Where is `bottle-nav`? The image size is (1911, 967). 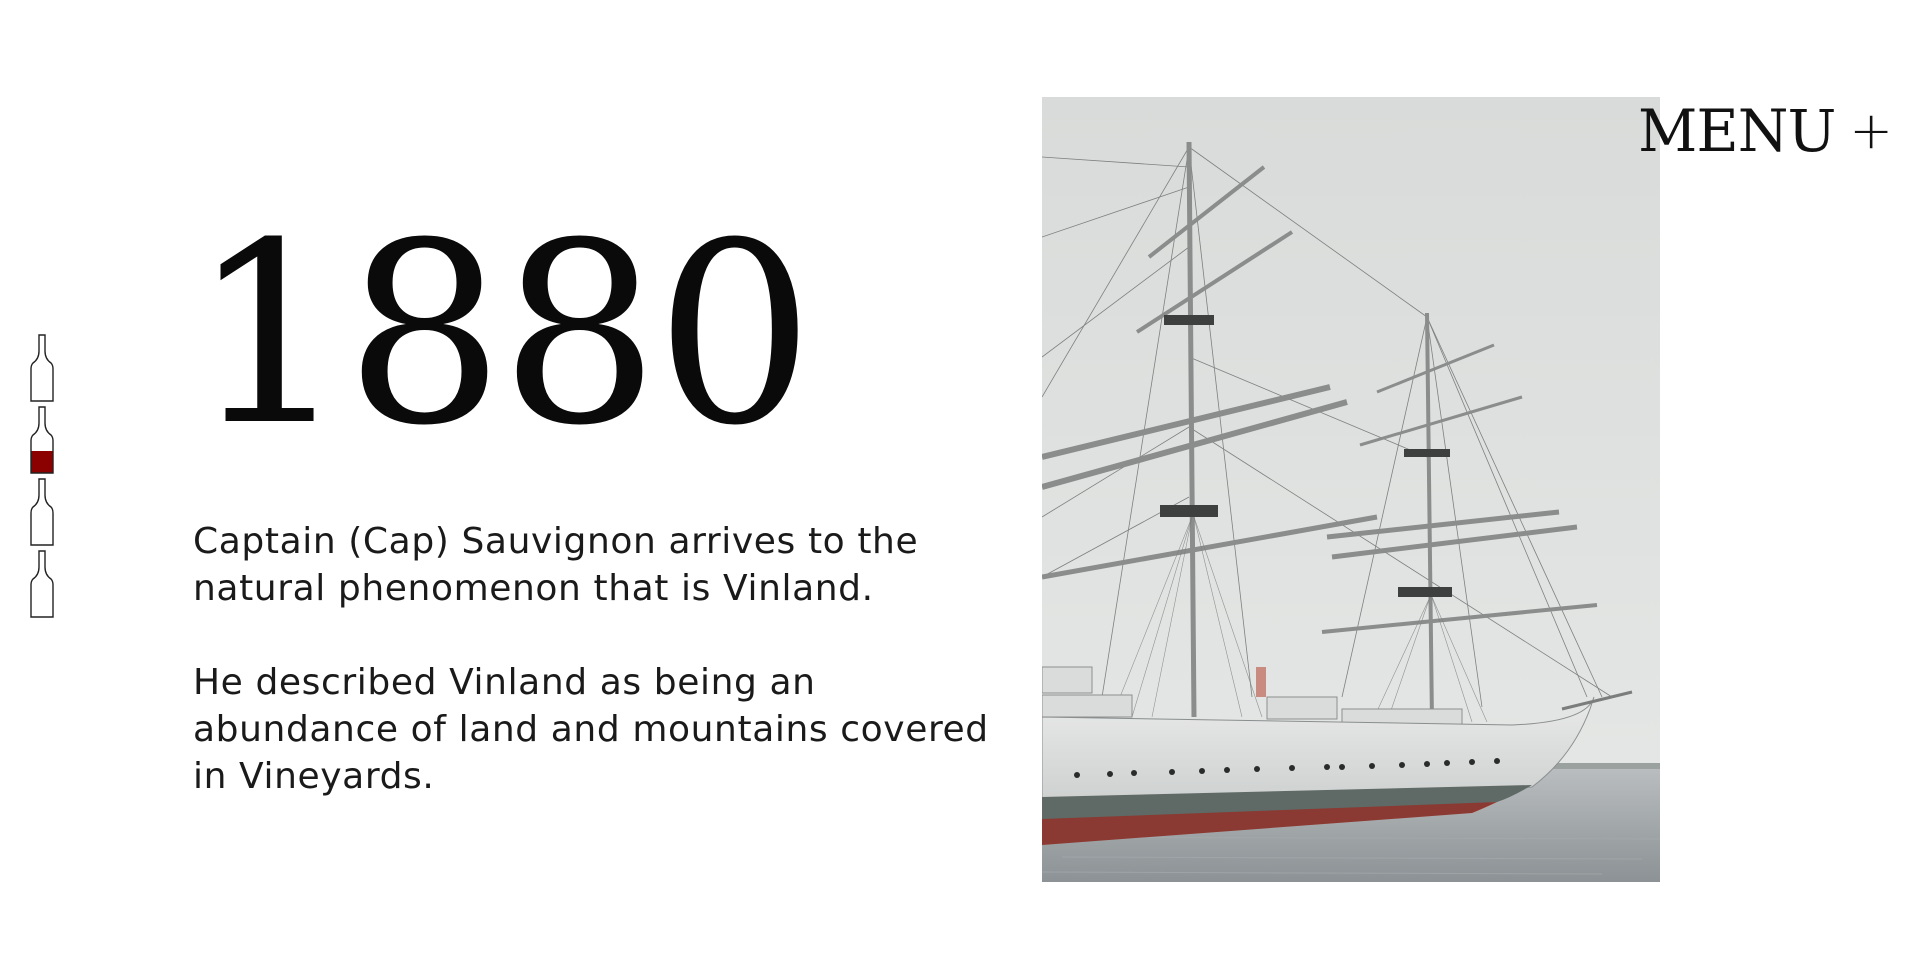
bottle-nav is located at coordinates (42, 476).